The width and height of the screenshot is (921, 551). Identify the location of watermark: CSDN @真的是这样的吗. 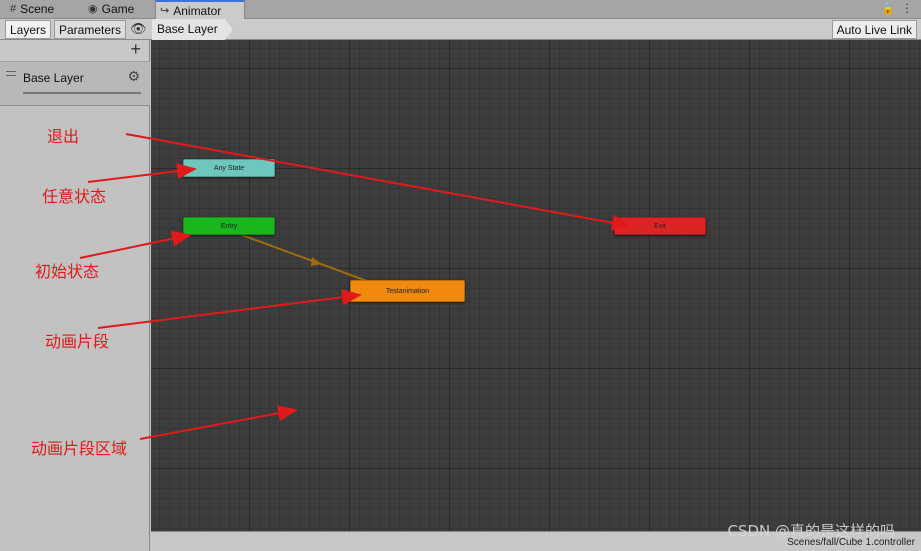
(811, 531).